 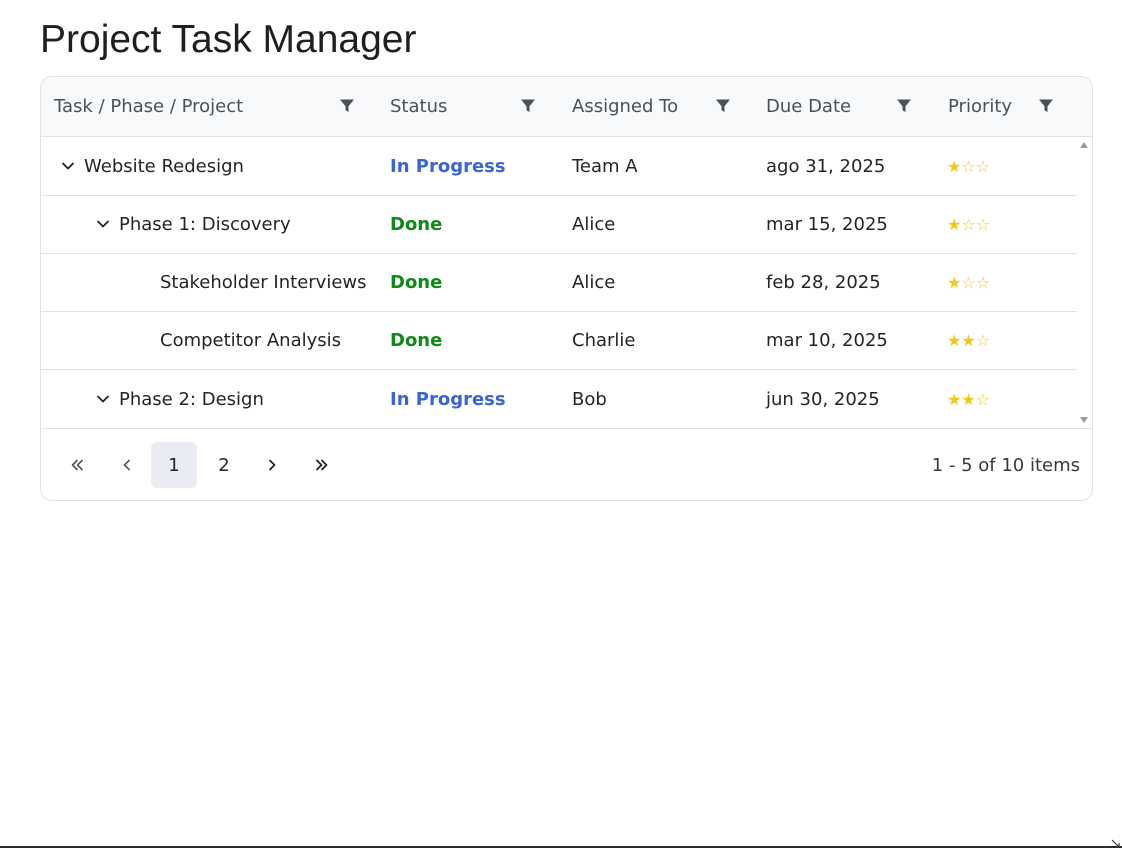 What do you see at coordinates (228, 39) in the screenshot?
I see `page-title: Project Task Manager` at bounding box center [228, 39].